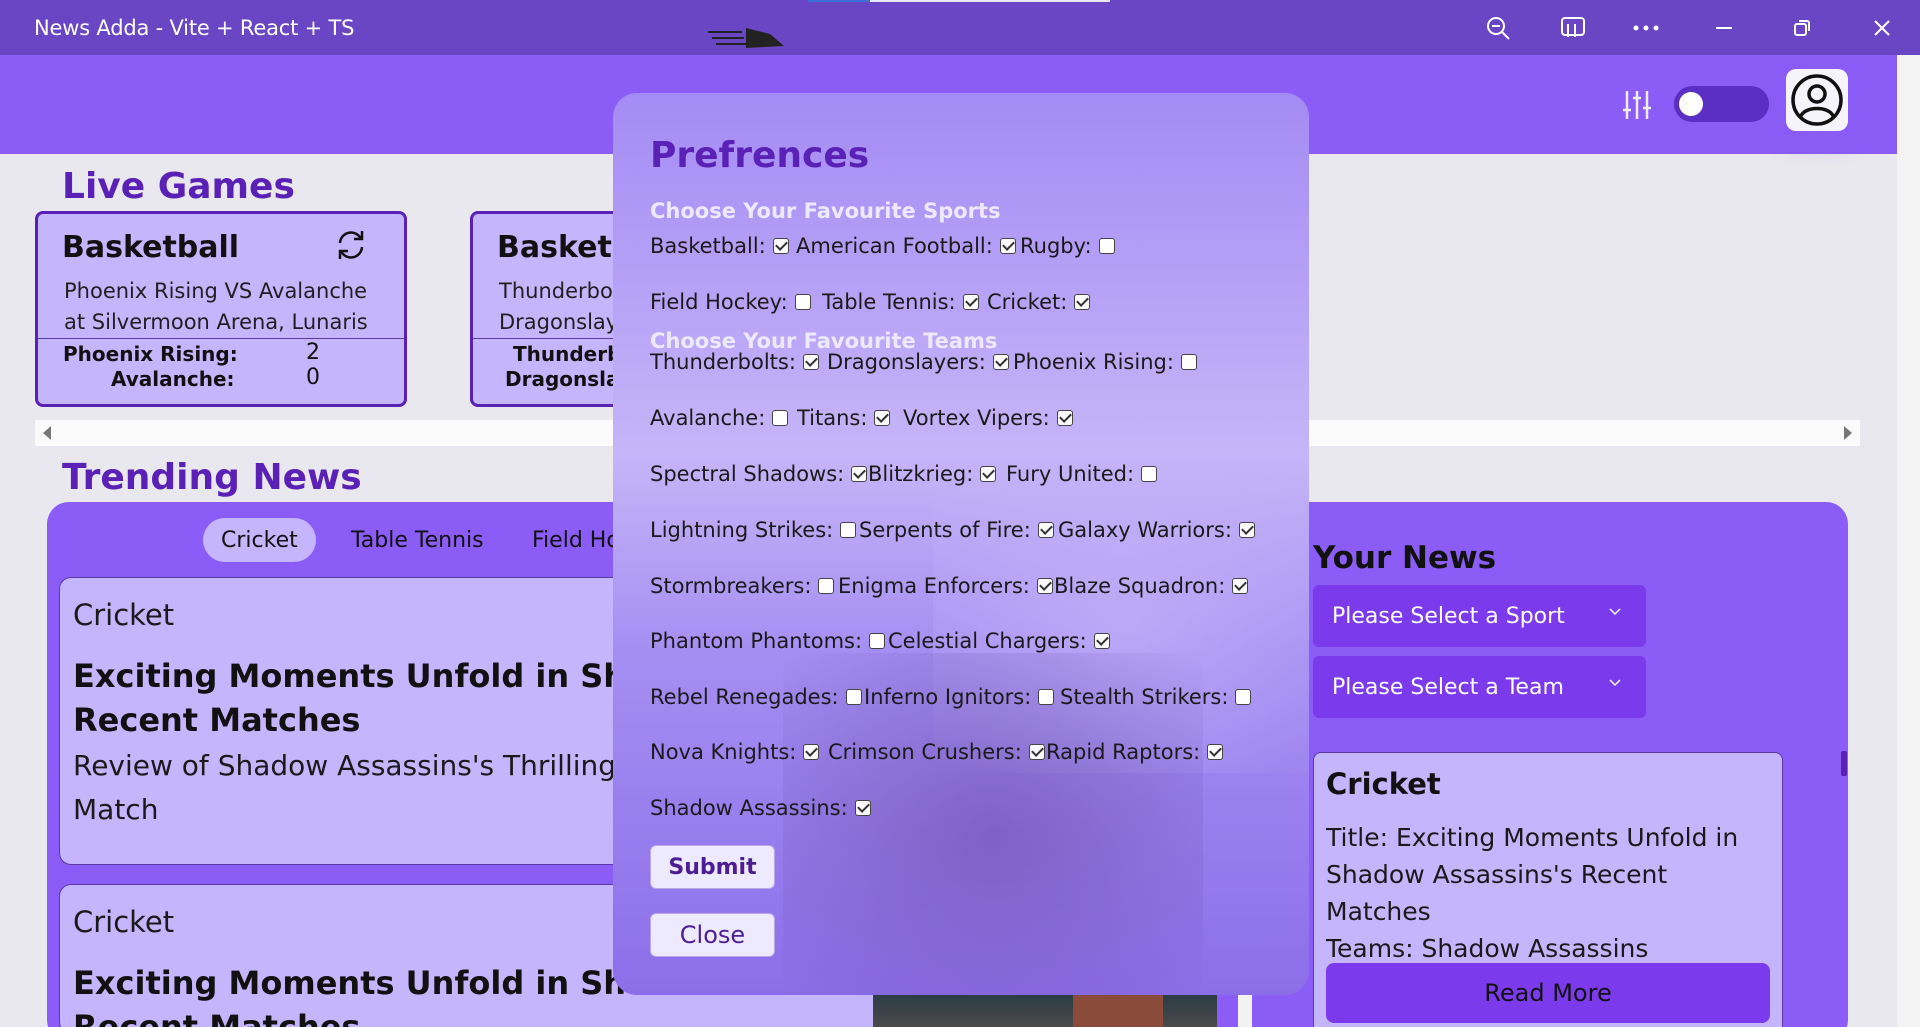 Image resolution: width=1920 pixels, height=1027 pixels. What do you see at coordinates (1156, 697) in the screenshot?
I see `pref-option-stealth-strikers: Stealth Strikers:` at bounding box center [1156, 697].